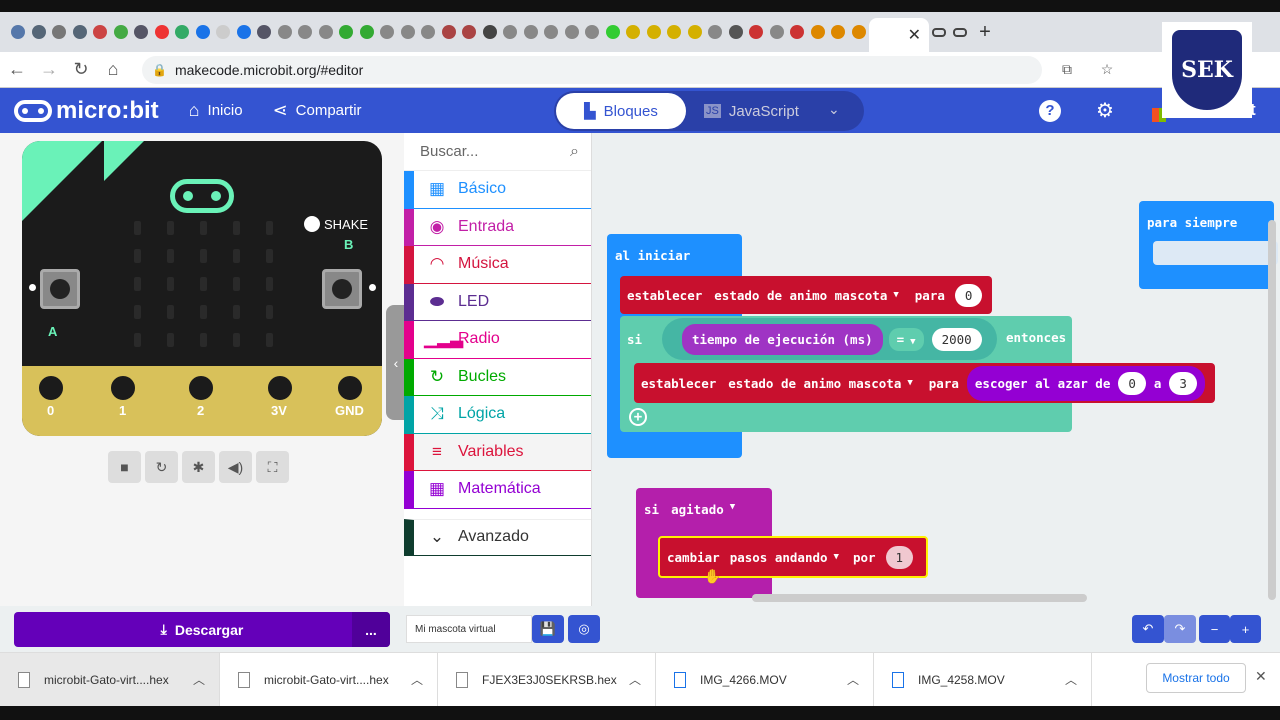  What do you see at coordinates (1085, 383) in the screenshot?
I see `random-block: escoger al azar de 0 a 3` at bounding box center [1085, 383].